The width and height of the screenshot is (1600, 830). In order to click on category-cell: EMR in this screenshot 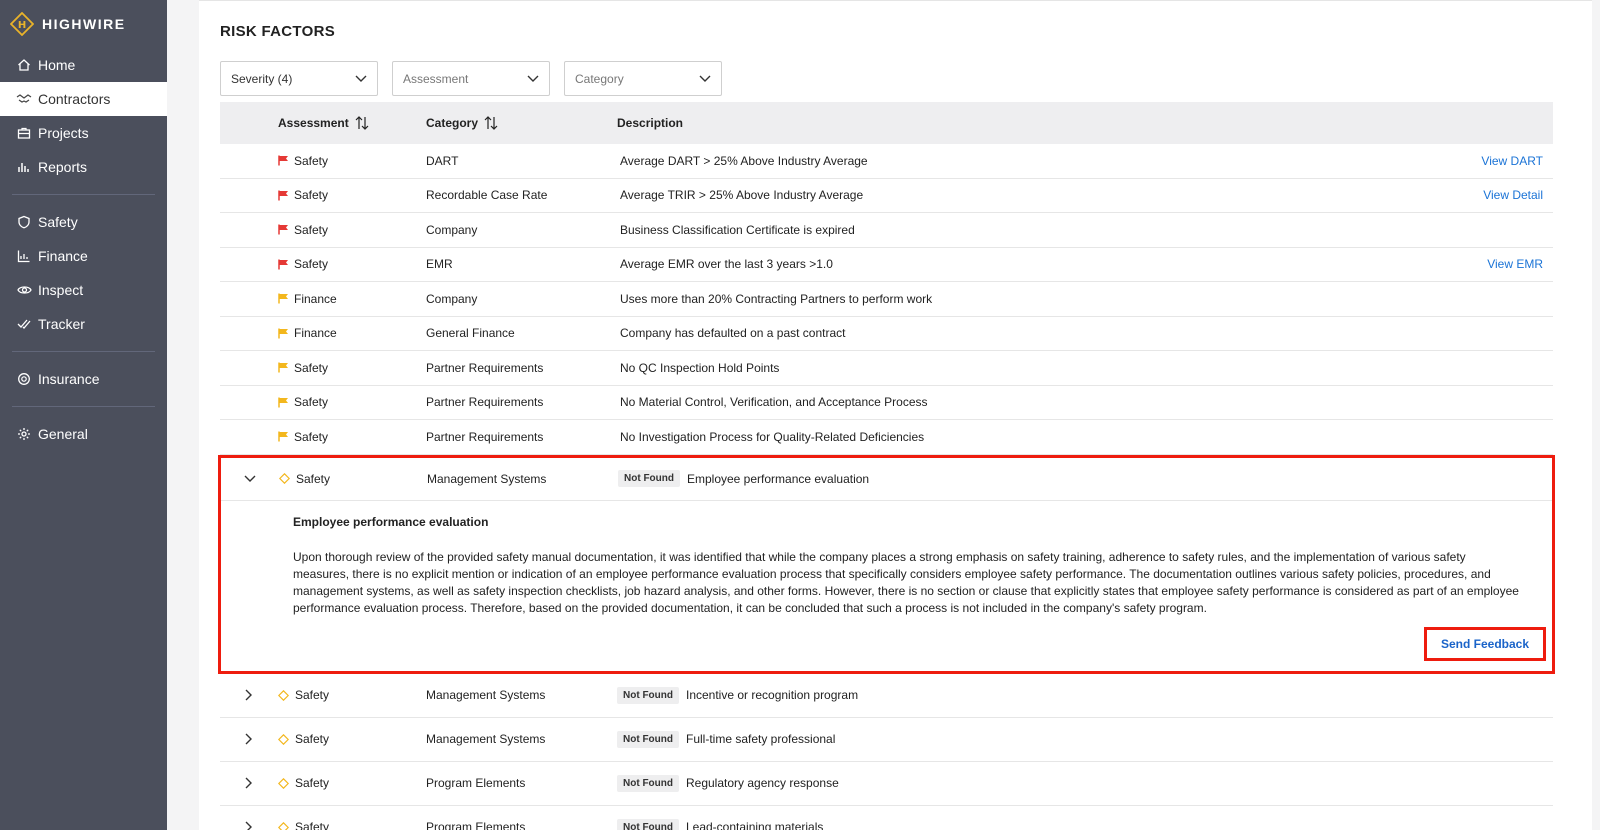, I will do `click(439, 264)`.